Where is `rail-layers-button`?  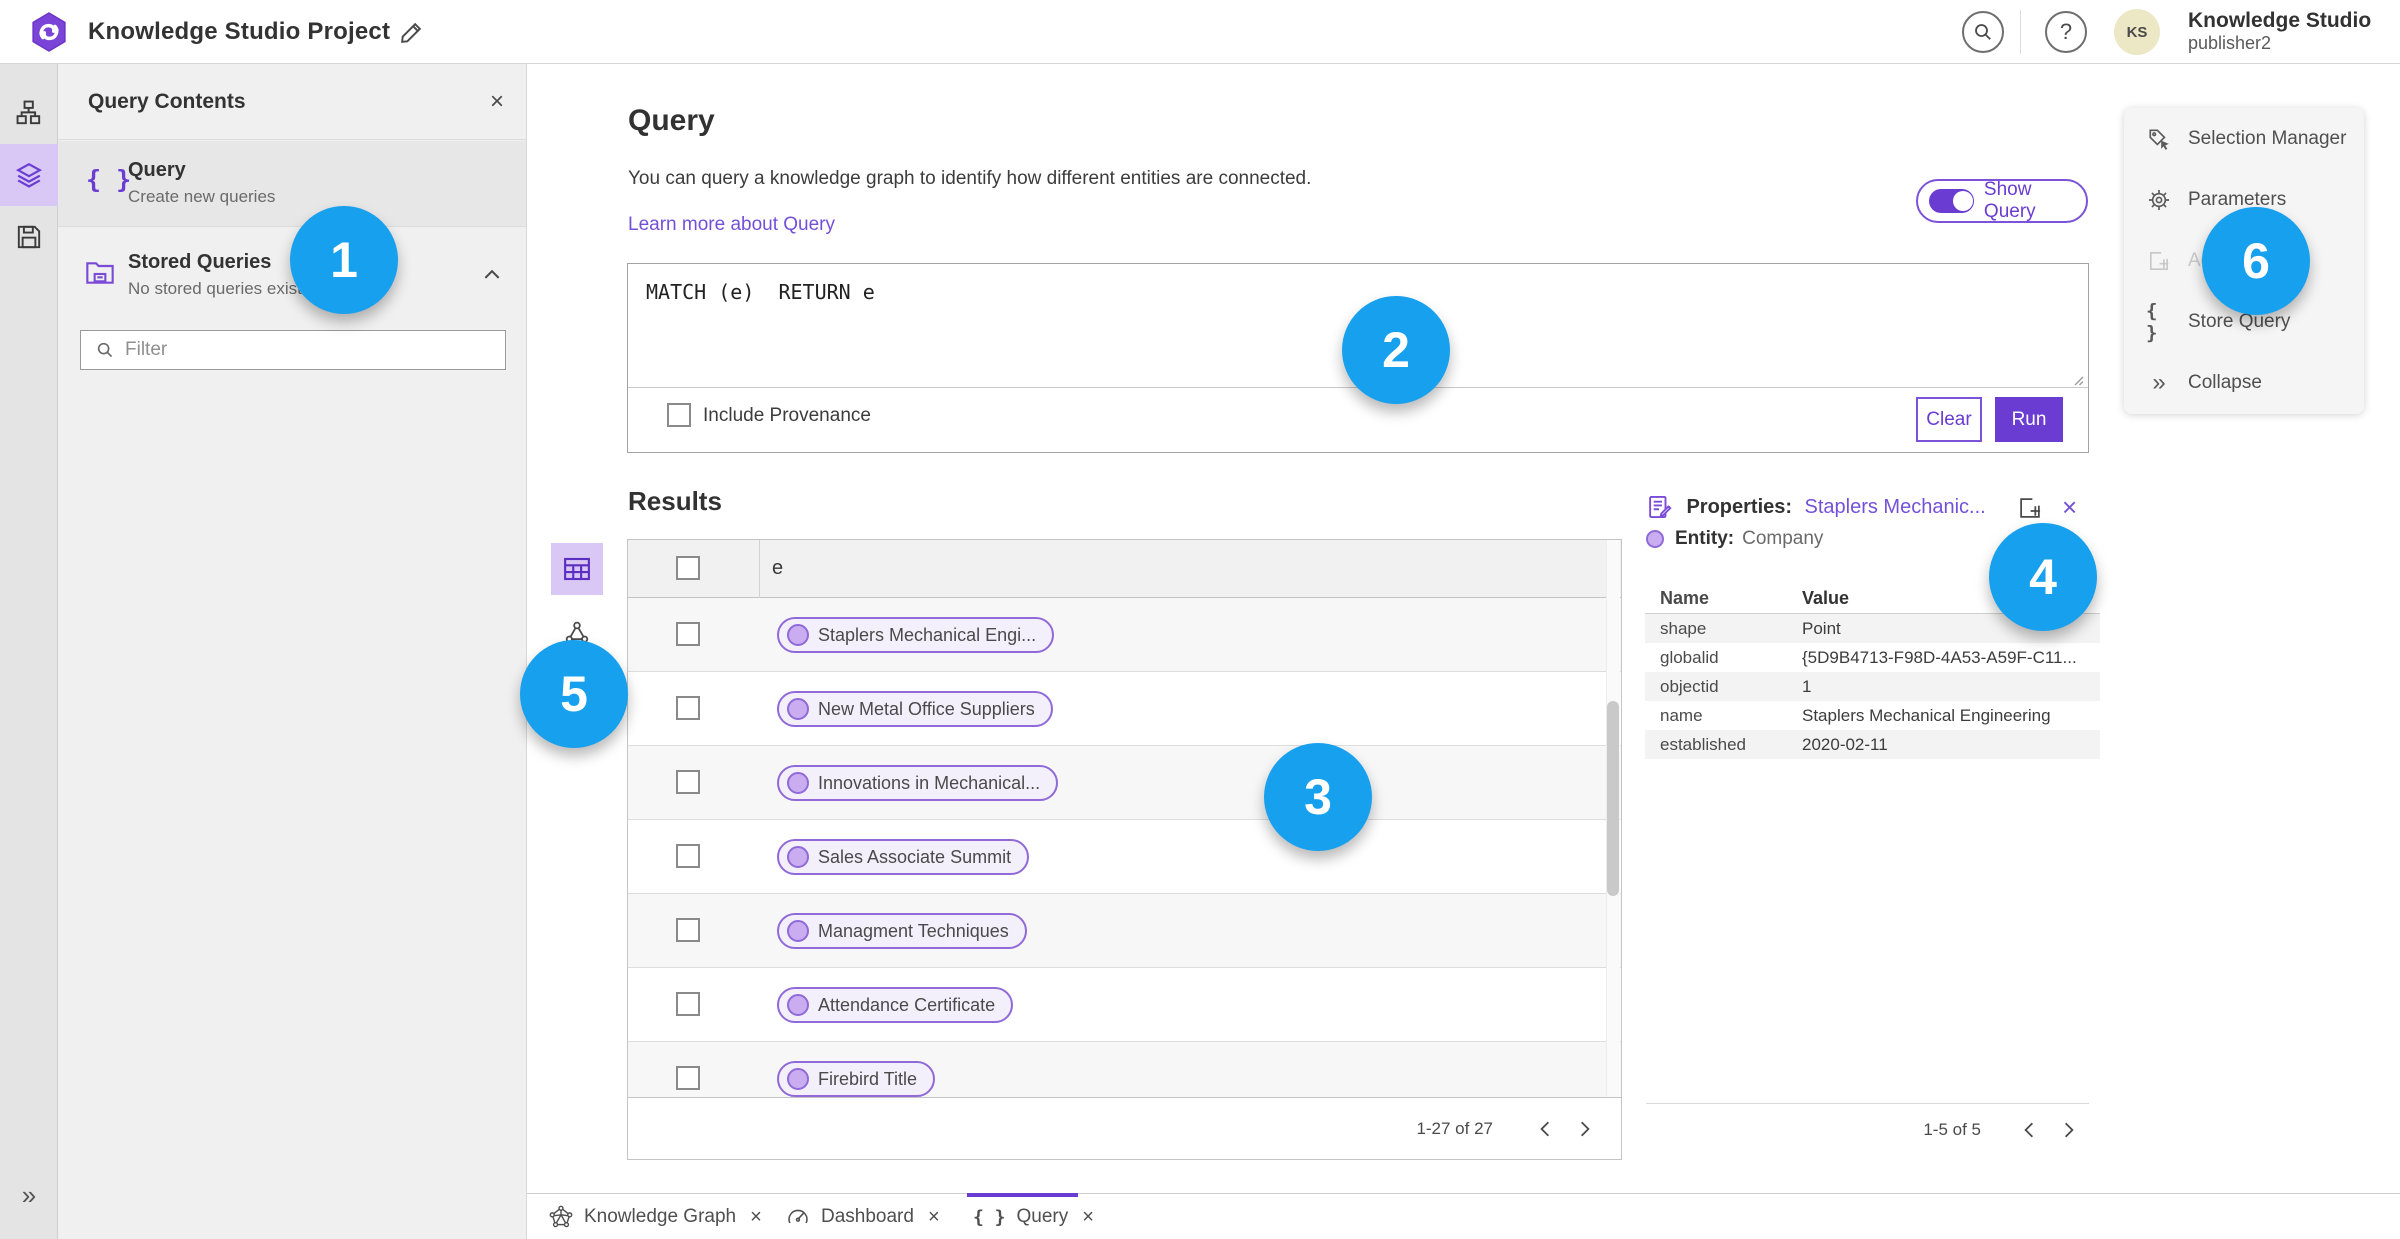
rail-layers-button is located at coordinates (29, 175).